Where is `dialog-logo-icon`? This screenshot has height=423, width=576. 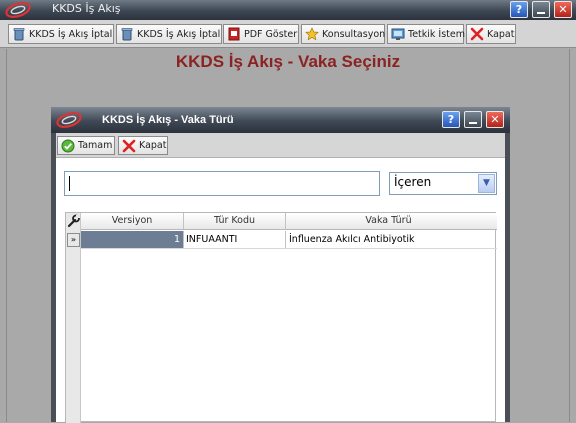
dialog-logo-icon is located at coordinates (69, 120).